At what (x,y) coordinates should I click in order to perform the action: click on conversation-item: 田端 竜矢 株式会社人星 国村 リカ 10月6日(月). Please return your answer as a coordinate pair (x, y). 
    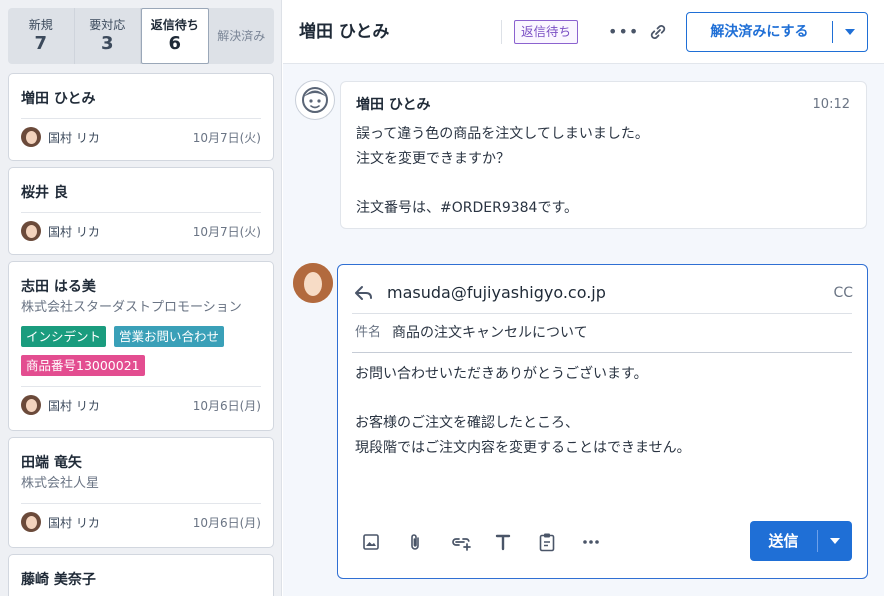
    Looking at the image, I should click on (141, 492).